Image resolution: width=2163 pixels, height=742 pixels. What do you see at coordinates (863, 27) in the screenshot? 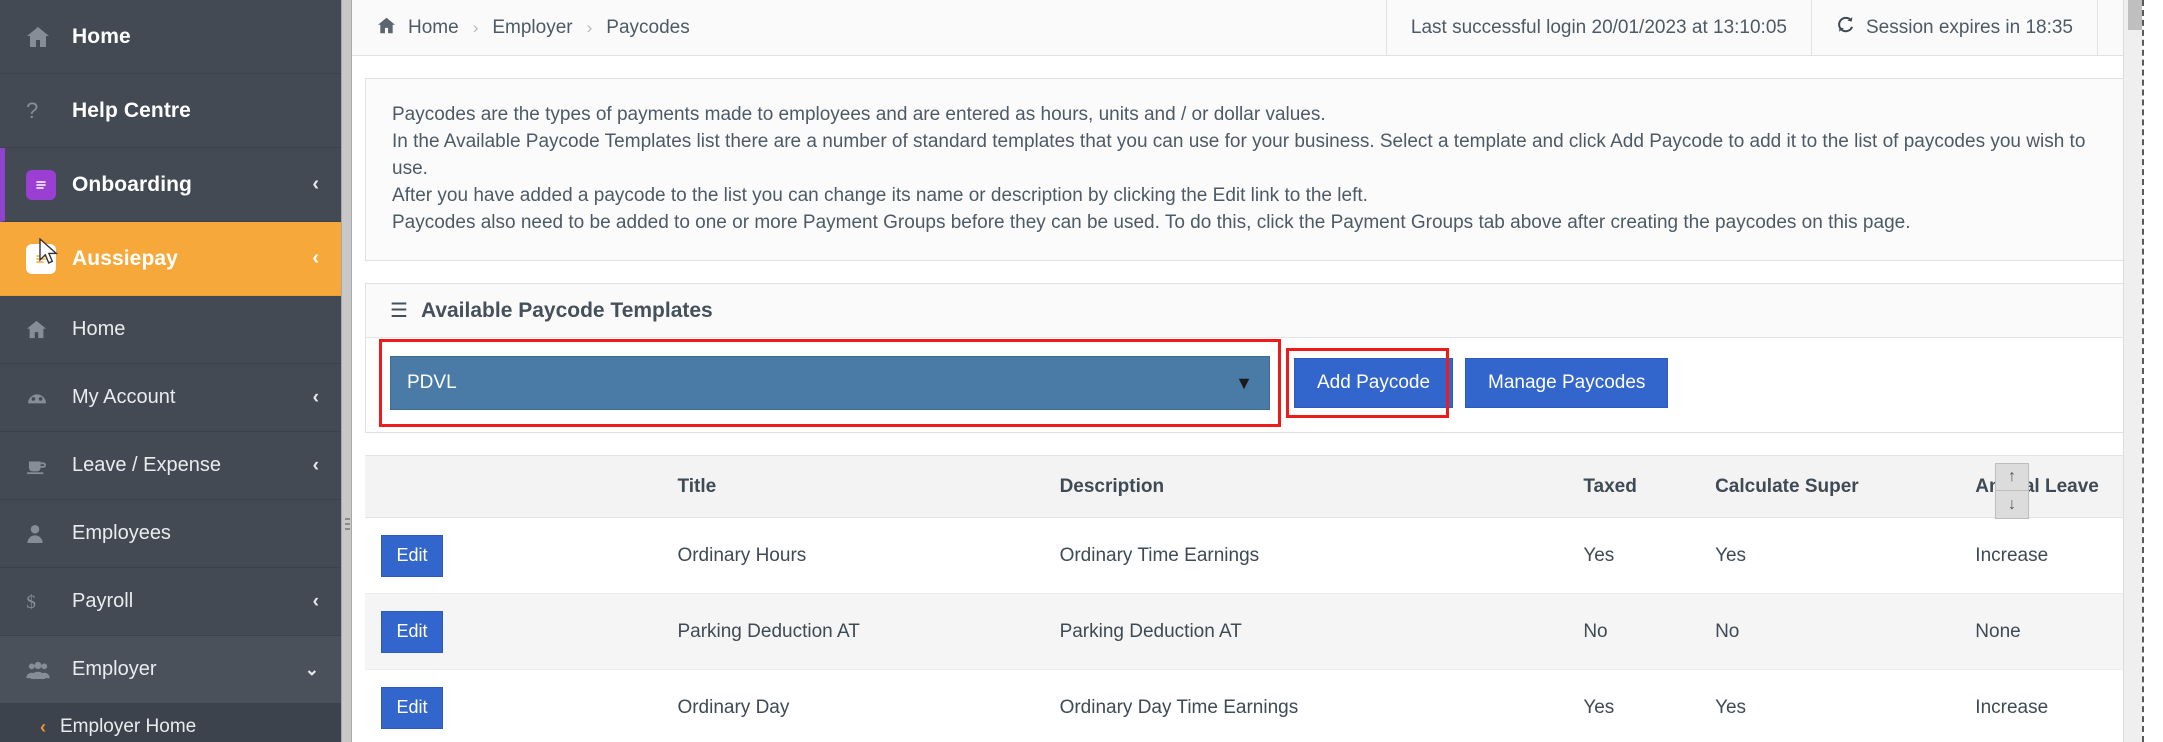
I see `breadcrumb: Home › Employer › Paycodes` at bounding box center [863, 27].